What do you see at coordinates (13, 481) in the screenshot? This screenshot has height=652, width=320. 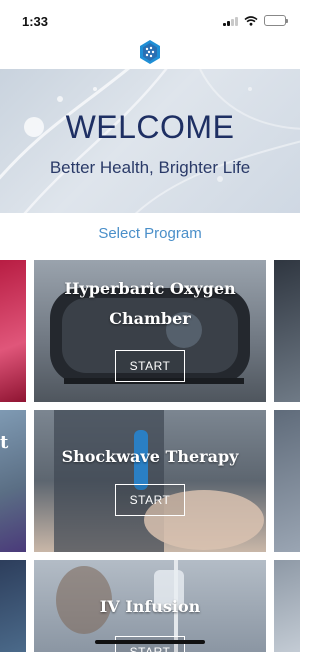 I see `side-card-left-2: t` at bounding box center [13, 481].